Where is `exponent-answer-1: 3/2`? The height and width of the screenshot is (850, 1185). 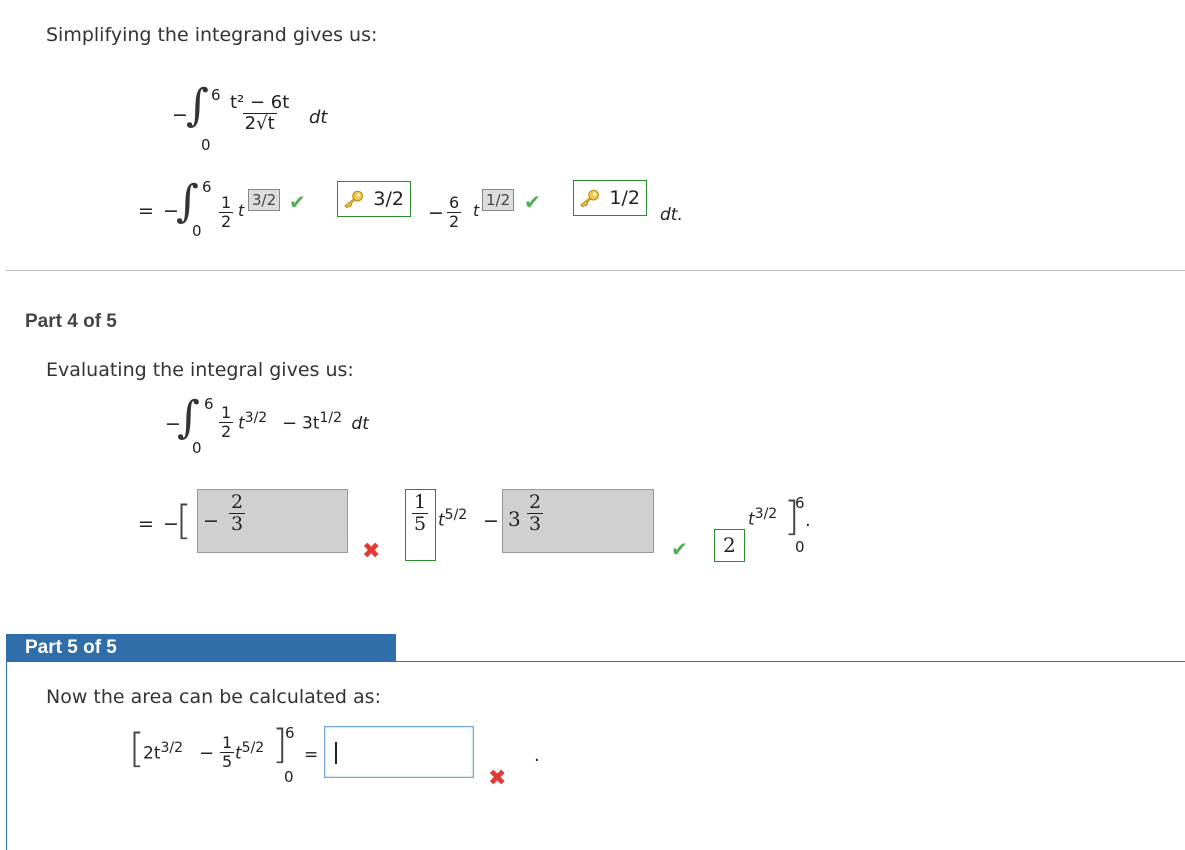
exponent-answer-1: 3/2 is located at coordinates (264, 200).